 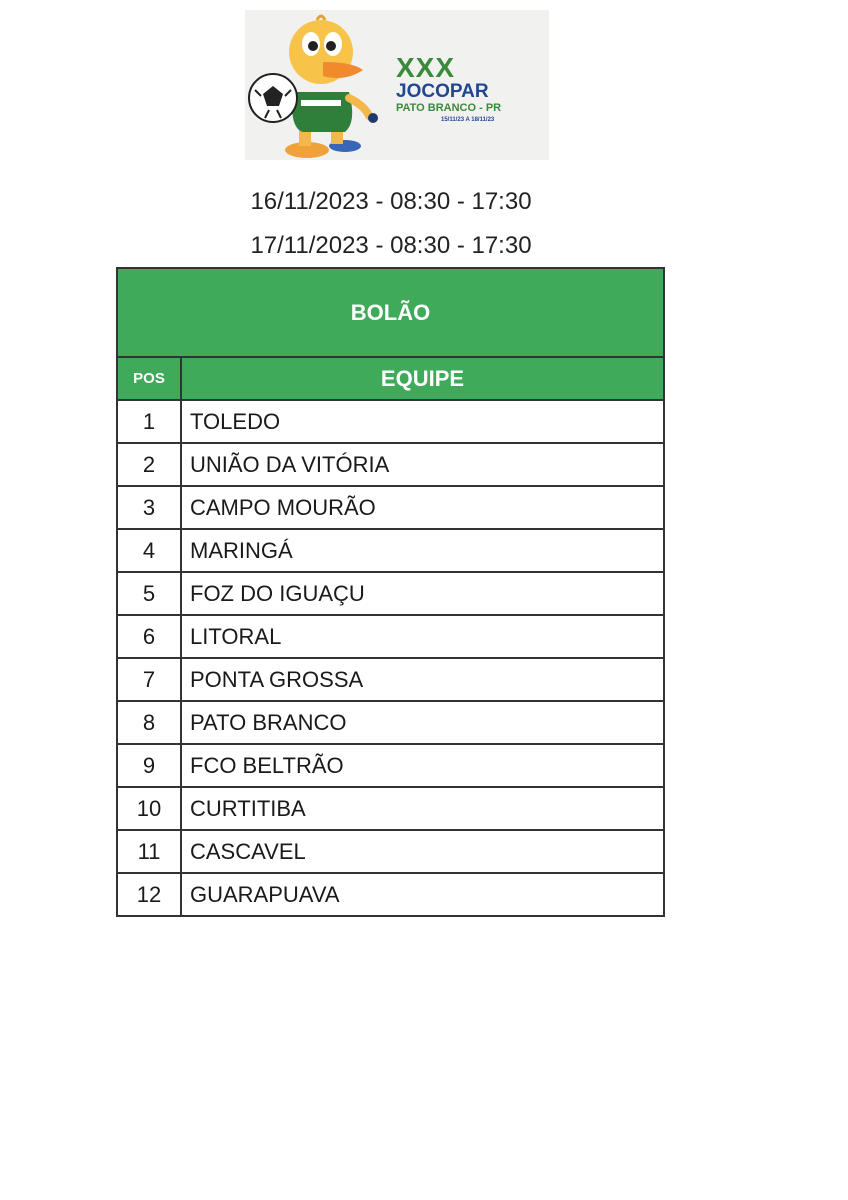 What do you see at coordinates (149, 722) in the screenshot?
I see `row-position: 8` at bounding box center [149, 722].